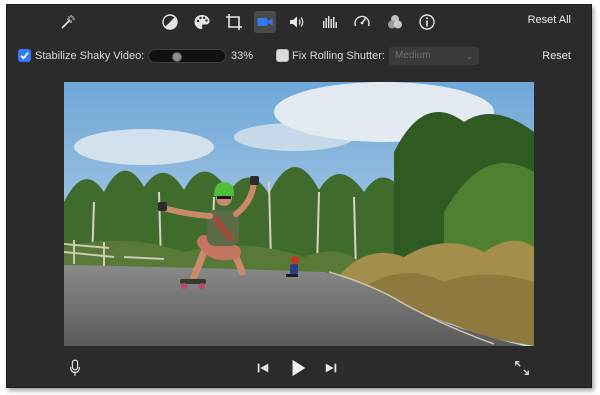  Describe the element at coordinates (338, 56) in the screenshot. I see `rolling-shutter-label: Fix Rolling Shutter:` at that location.